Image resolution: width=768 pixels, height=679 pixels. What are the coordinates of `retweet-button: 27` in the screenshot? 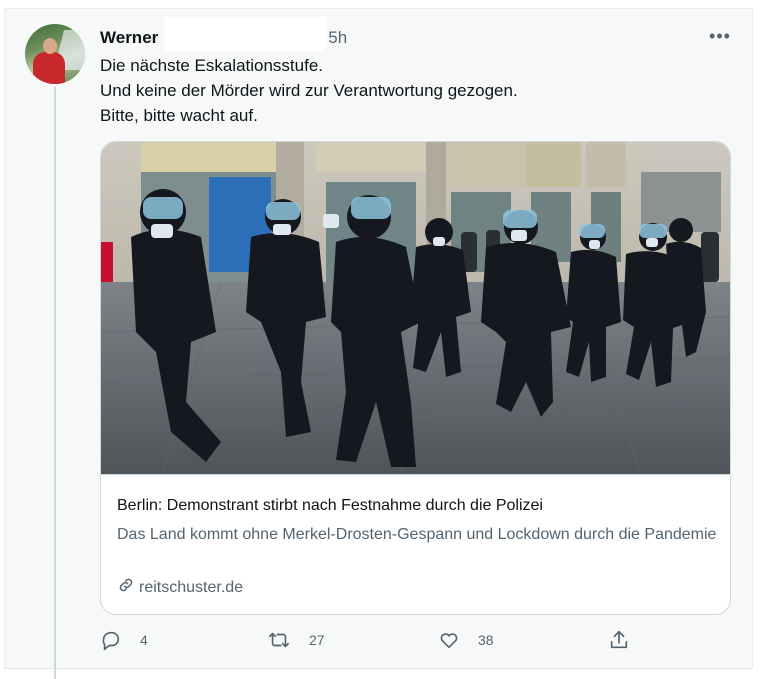 It's located at (296, 640).